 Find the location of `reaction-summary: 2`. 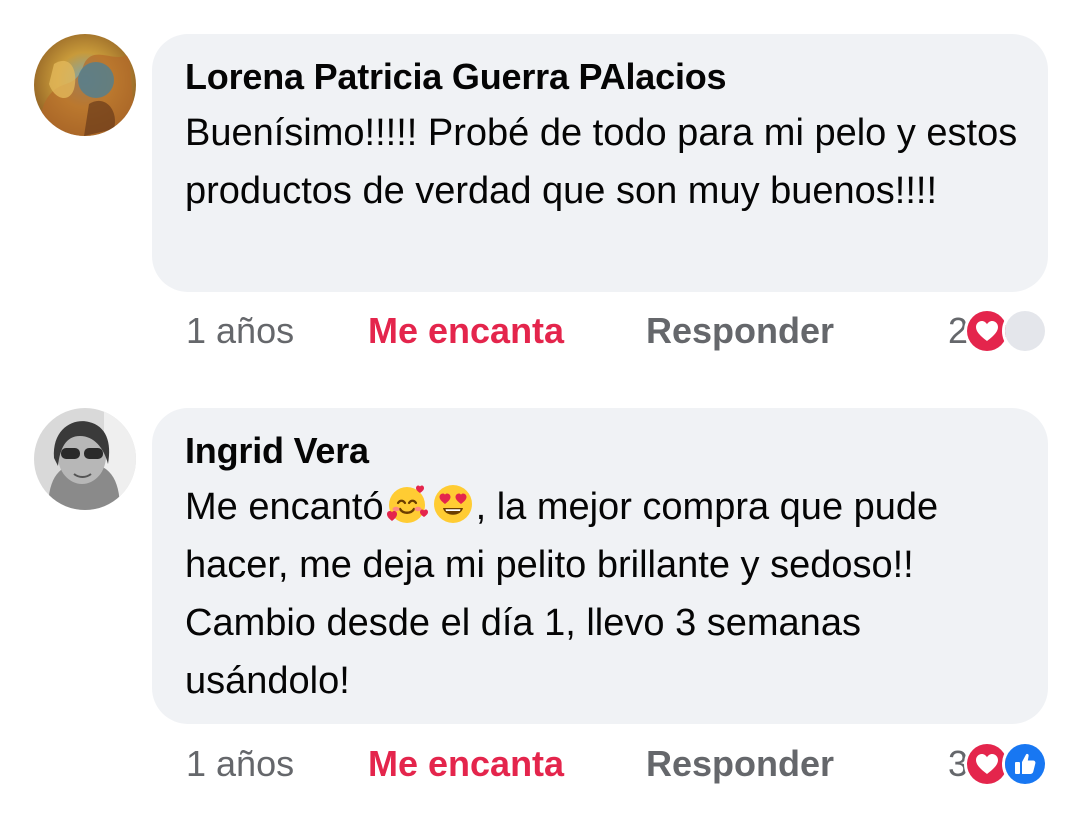

reaction-summary: 2 is located at coordinates (998, 331).